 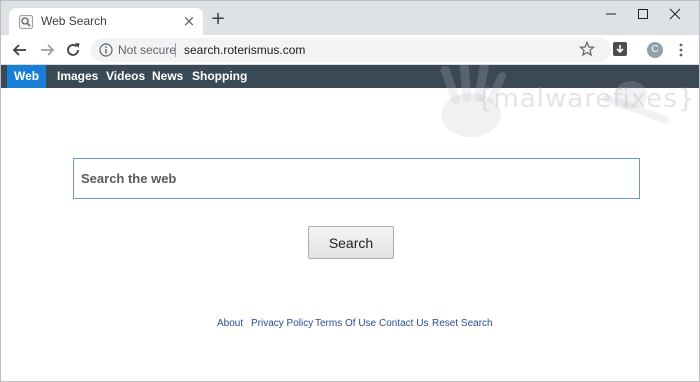 I want to click on search-button: Search, so click(x=351, y=242).